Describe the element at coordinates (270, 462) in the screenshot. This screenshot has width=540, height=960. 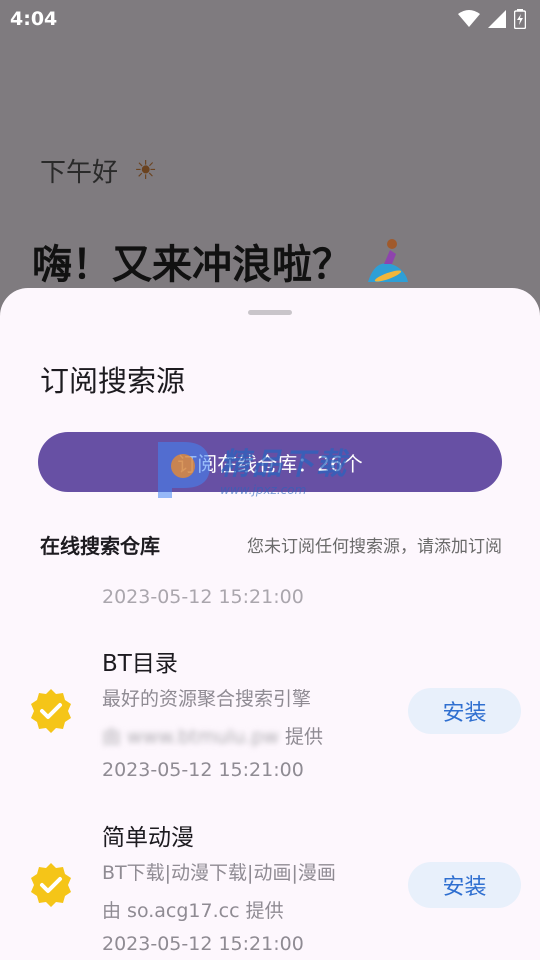
I see `subscribe-repo-button: 订阅在线仓库：26个` at that location.